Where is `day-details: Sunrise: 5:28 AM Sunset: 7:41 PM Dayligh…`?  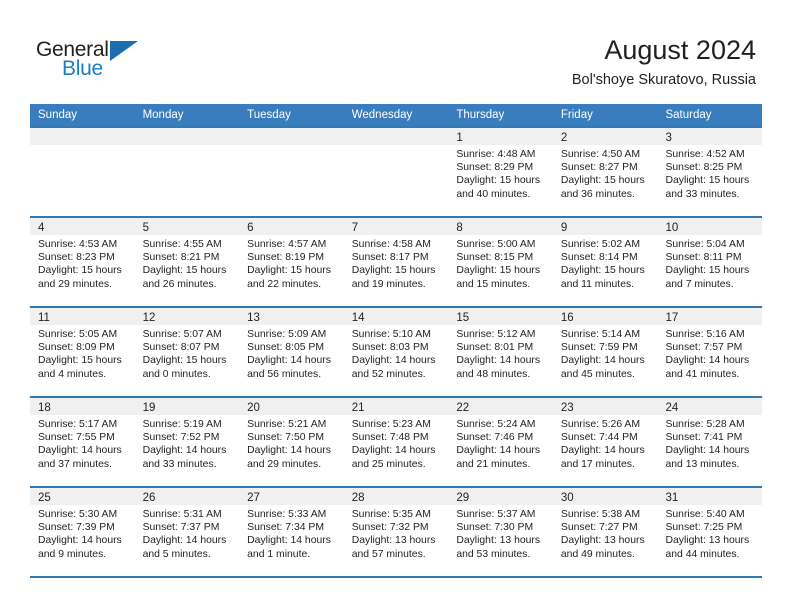 day-details: Sunrise: 5:28 AM Sunset: 7:41 PM Dayligh… is located at coordinates (709, 443).